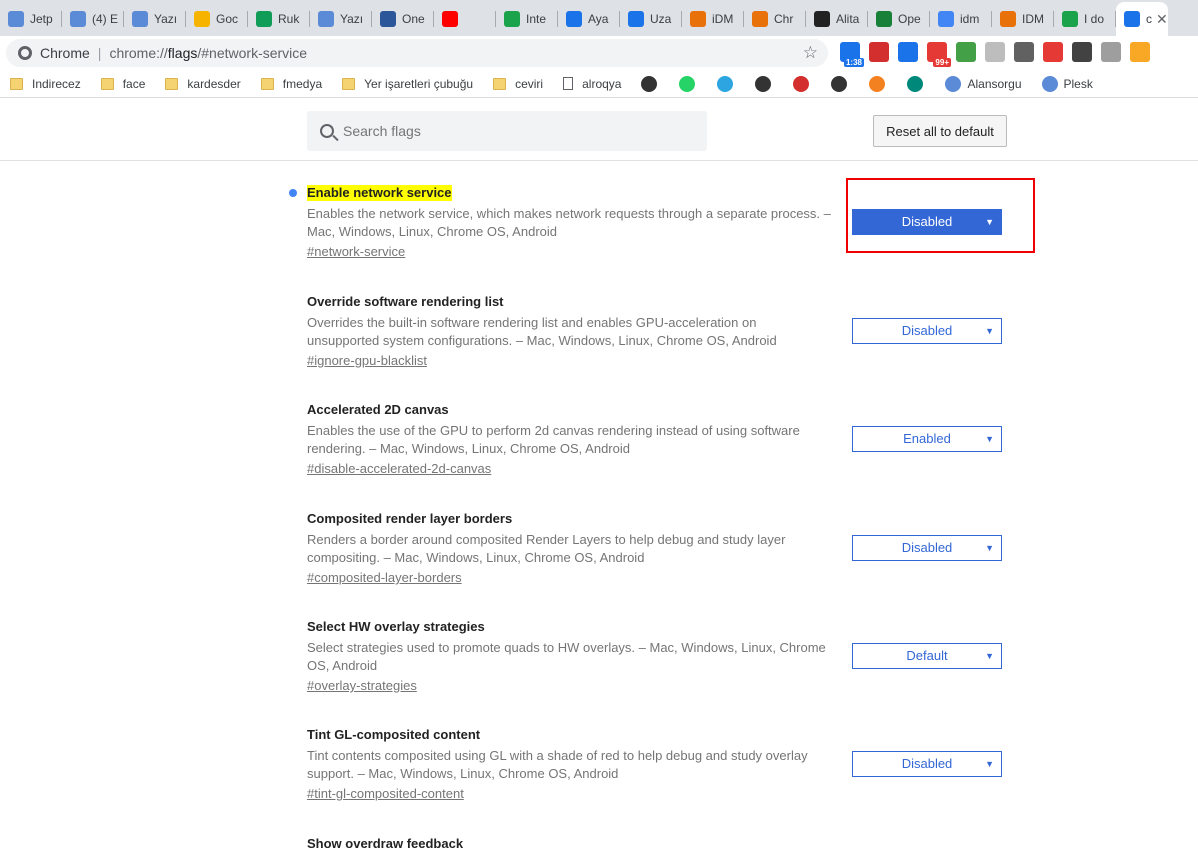 This screenshot has height=857, width=1198. I want to click on bookmark-item: Plesk, so click(1067, 83).